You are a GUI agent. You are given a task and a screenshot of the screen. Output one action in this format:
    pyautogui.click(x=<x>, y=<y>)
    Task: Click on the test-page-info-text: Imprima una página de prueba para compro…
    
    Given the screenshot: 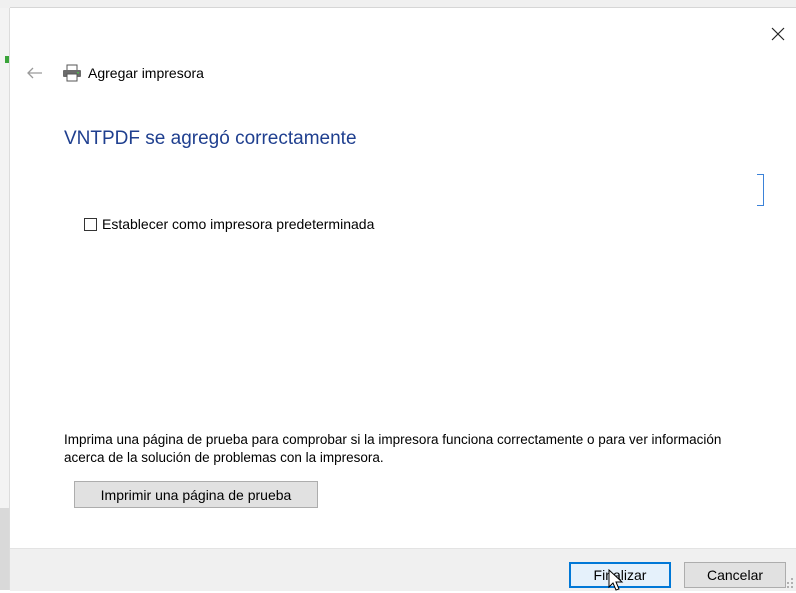 What is the action you would take?
    pyautogui.click(x=393, y=448)
    